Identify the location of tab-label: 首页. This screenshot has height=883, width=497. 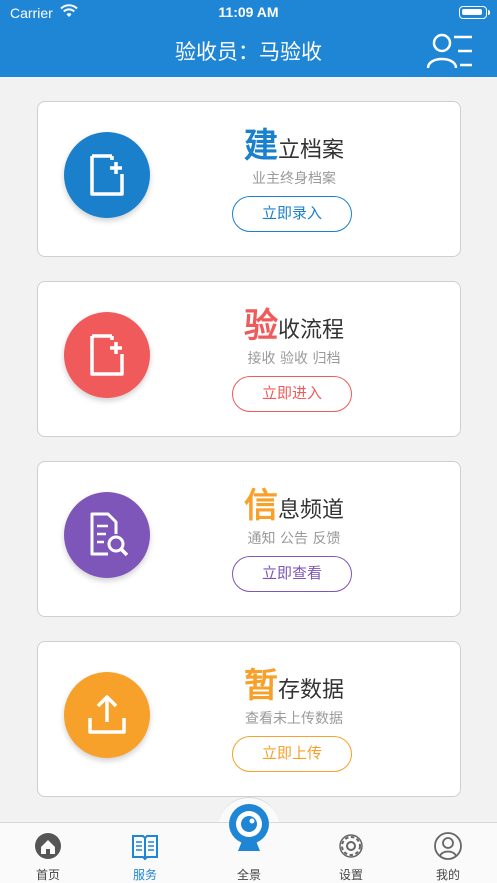
(47, 875).